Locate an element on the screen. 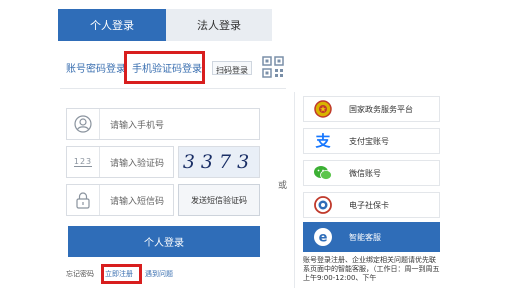 This screenshot has width=521, height=299. national-emblem-icon is located at coordinates (323, 109).